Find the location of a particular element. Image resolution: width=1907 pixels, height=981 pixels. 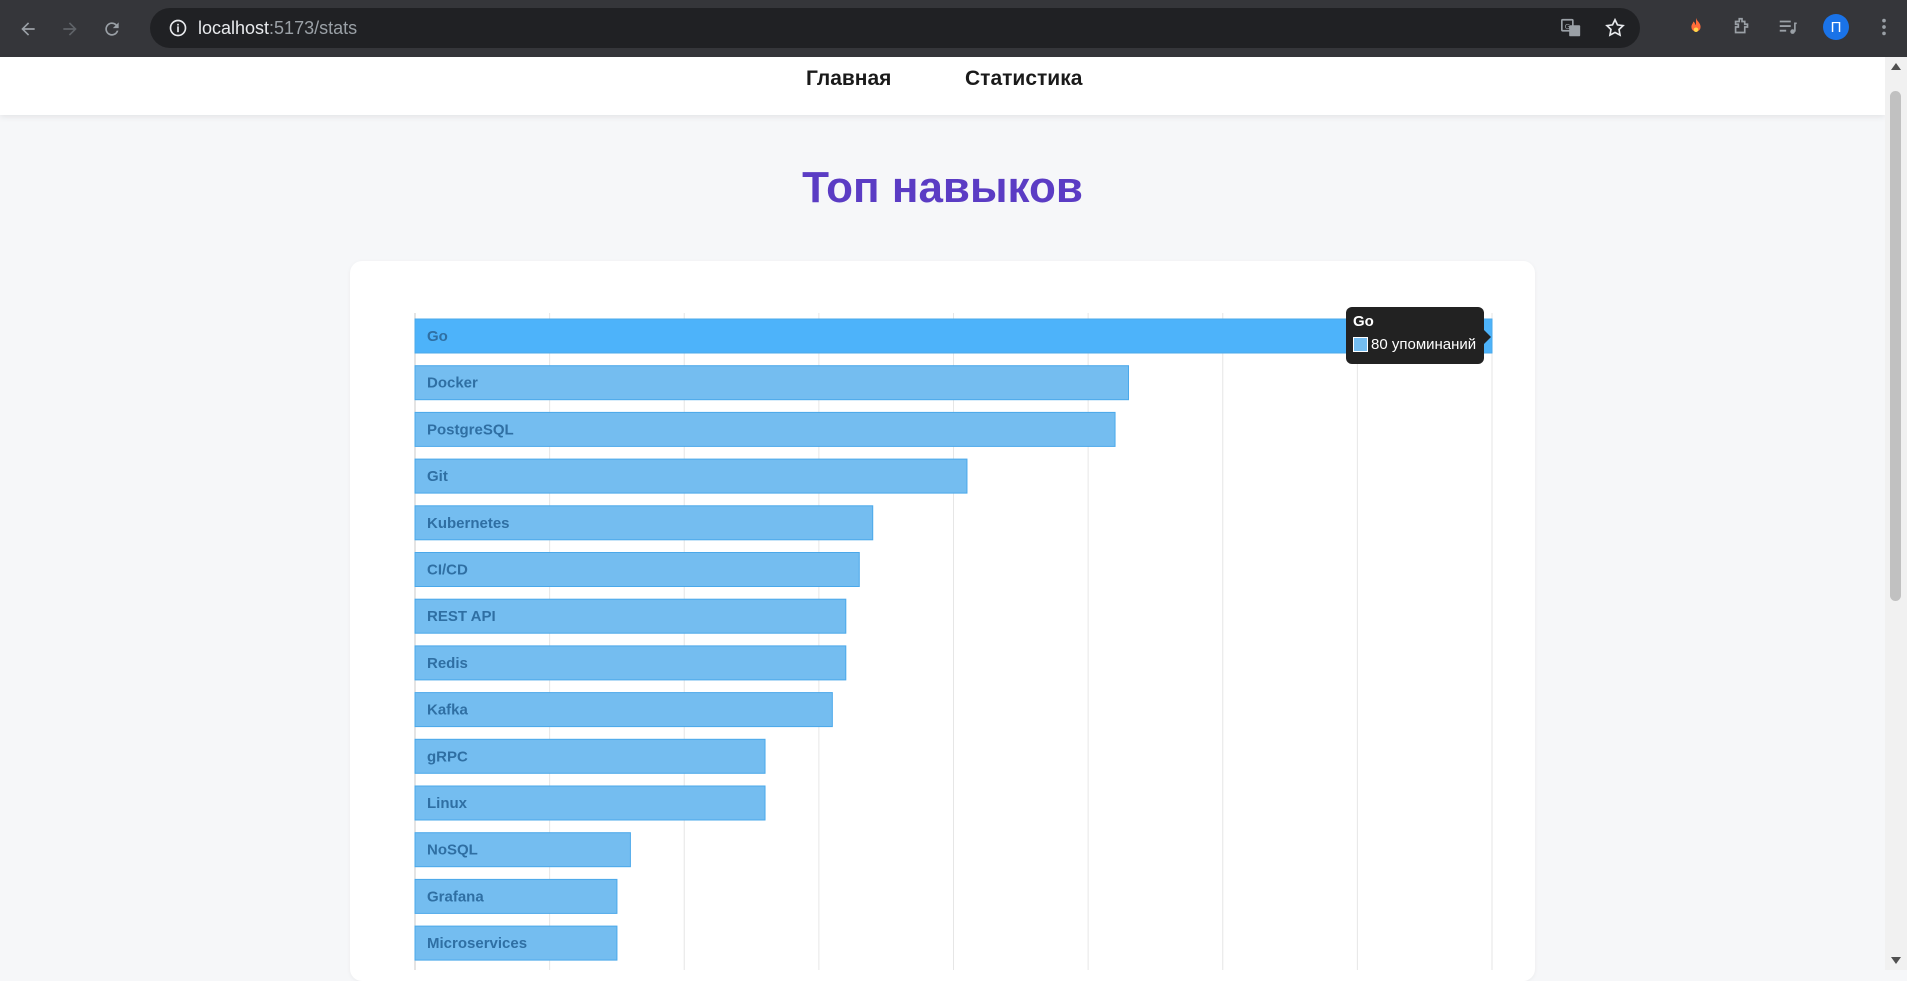

bar-go is located at coordinates (953, 336).